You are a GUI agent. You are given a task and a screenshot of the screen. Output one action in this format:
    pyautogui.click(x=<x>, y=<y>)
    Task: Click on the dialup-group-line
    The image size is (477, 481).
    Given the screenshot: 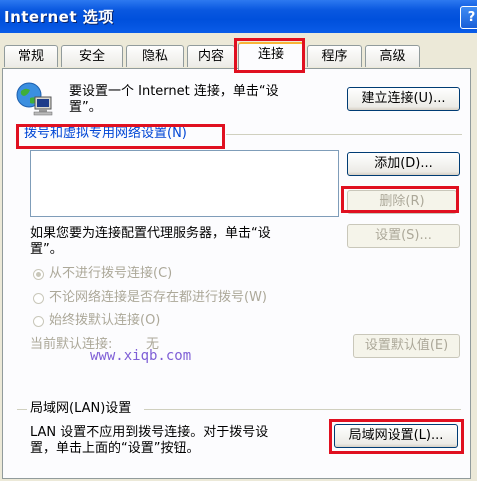 What is the action you would take?
    pyautogui.click(x=344, y=134)
    